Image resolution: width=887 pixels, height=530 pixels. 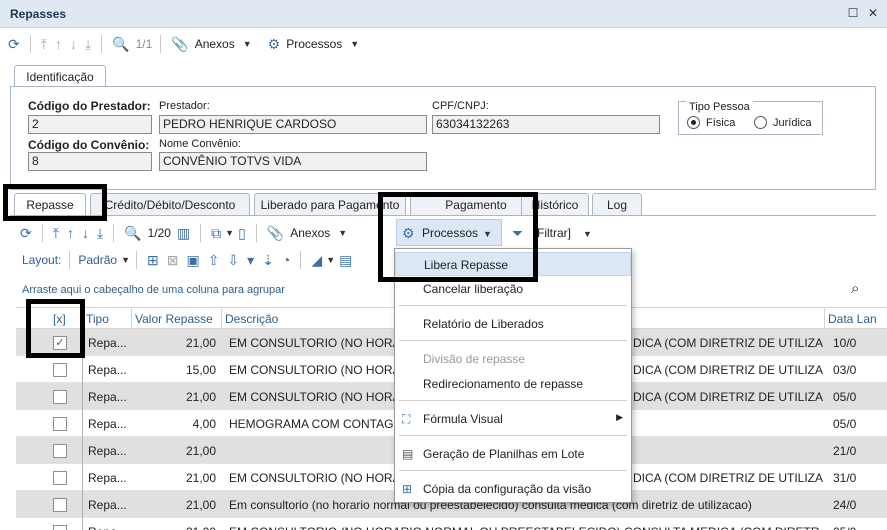 What do you see at coordinates (330, 204) in the screenshot?
I see `tab-liberado-pagamento: Liberado para Pagamento` at bounding box center [330, 204].